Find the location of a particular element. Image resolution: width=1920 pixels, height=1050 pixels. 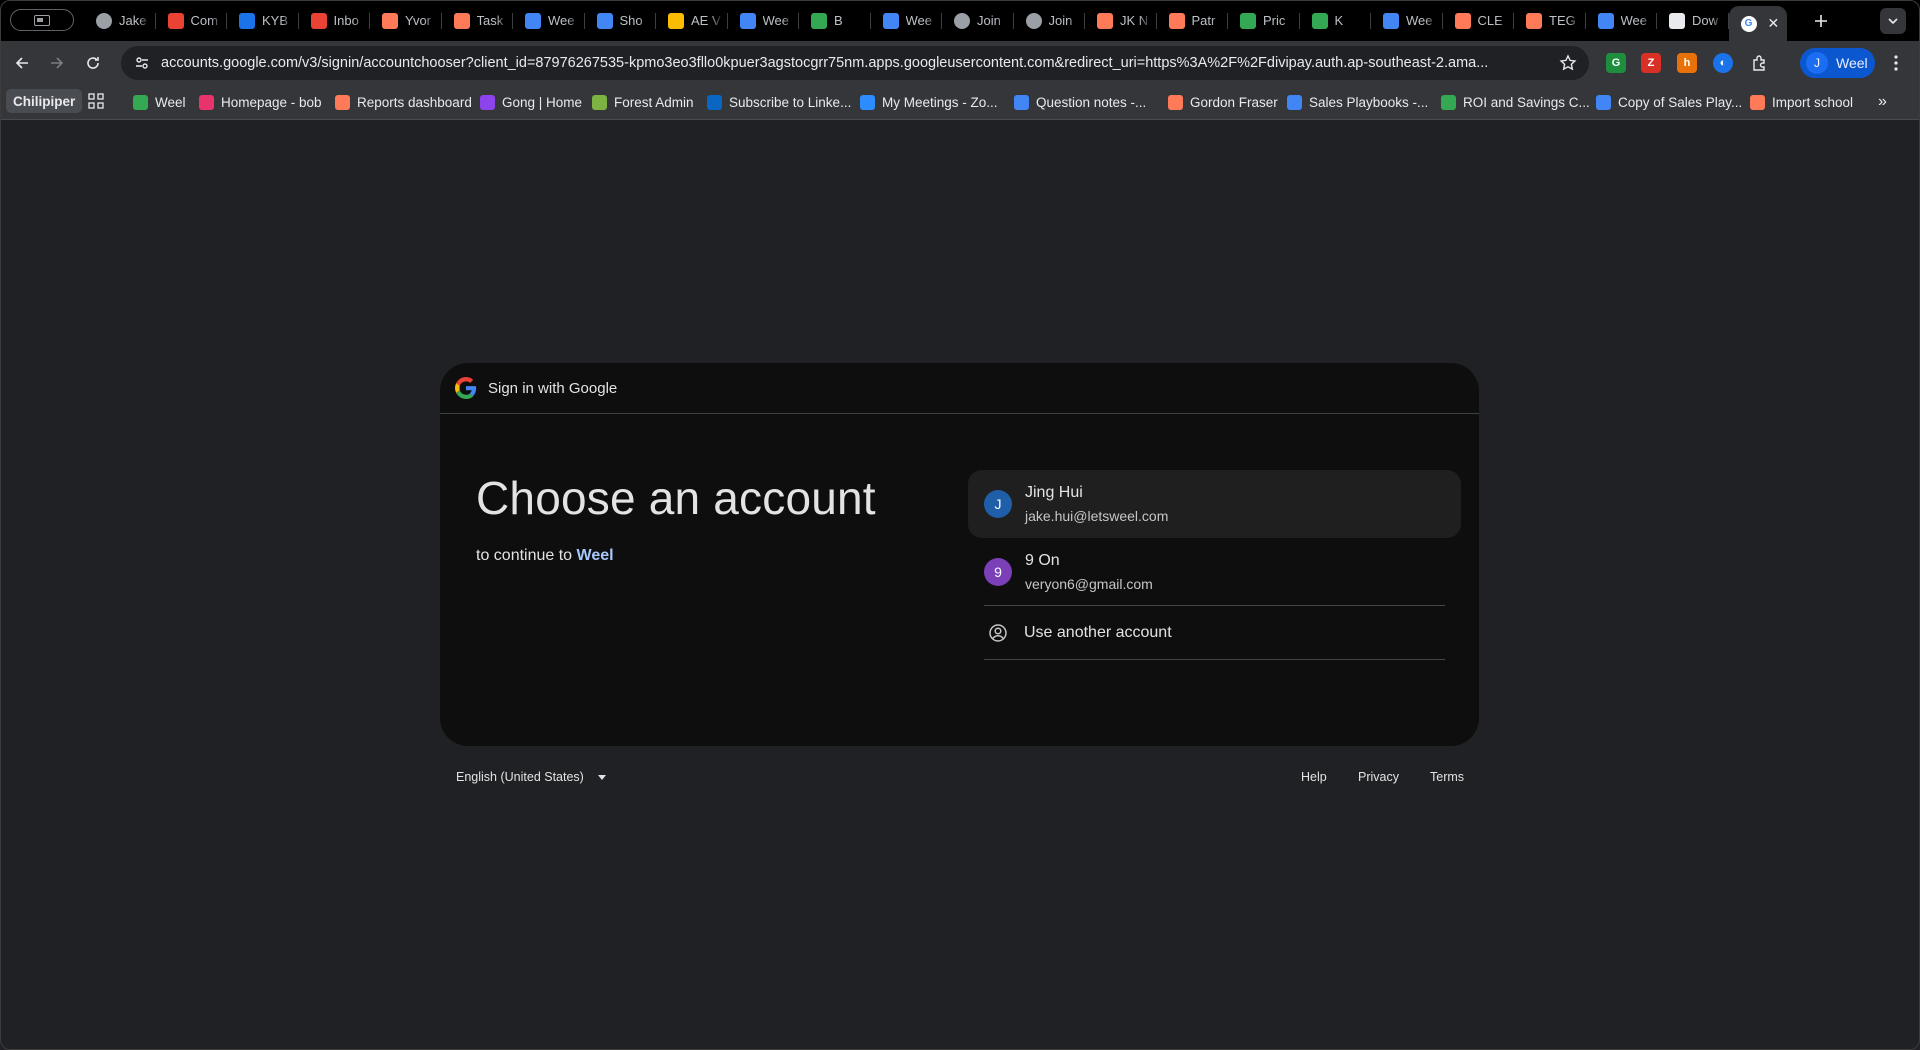

link-icon is located at coordinates (962, 20).